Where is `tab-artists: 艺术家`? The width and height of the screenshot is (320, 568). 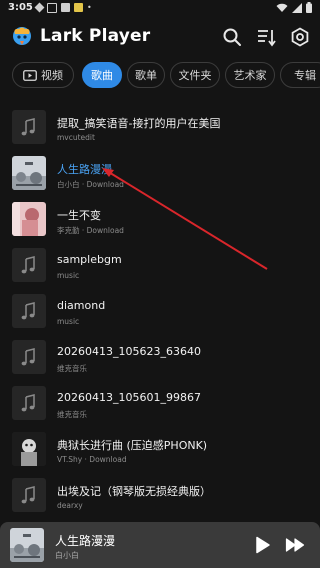
tab-artists: 艺术家 is located at coordinates (250, 75).